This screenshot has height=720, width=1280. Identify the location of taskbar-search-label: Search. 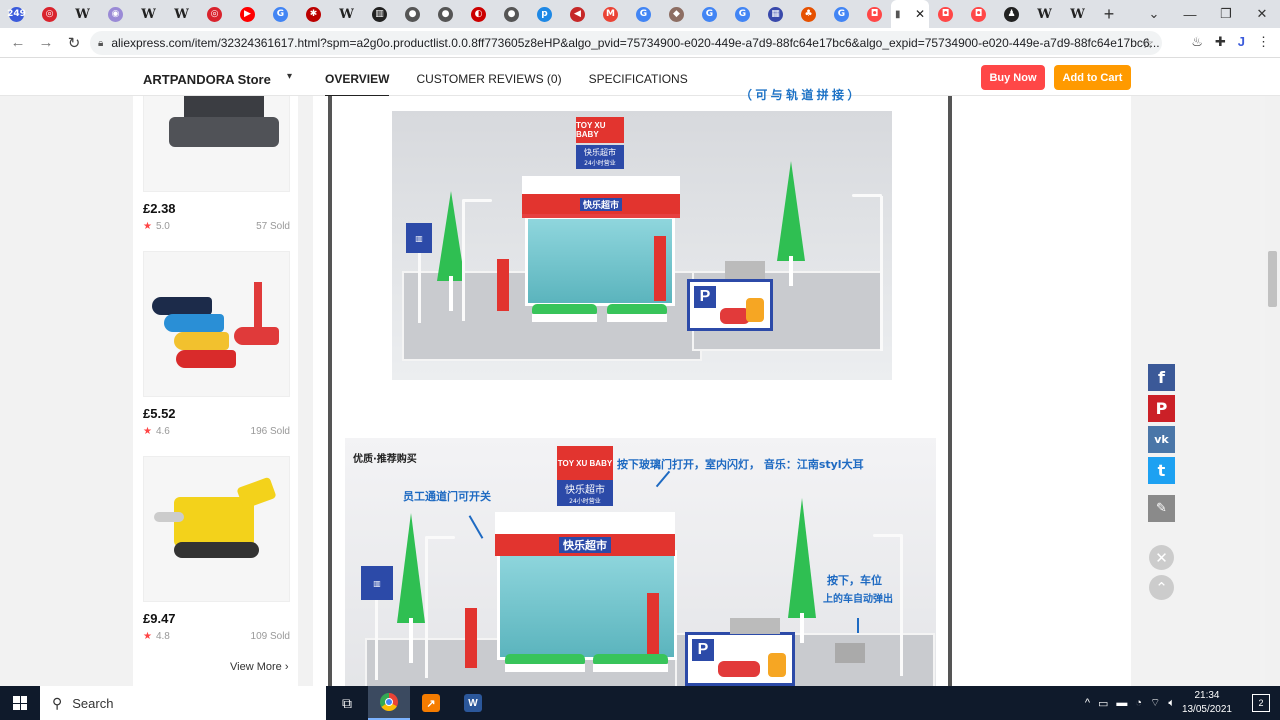
(93, 703).